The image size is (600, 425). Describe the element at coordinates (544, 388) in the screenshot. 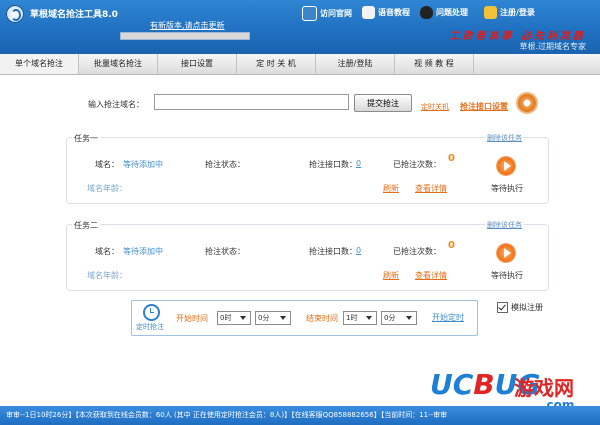

I see `watermark-cn: 游戏网` at that location.